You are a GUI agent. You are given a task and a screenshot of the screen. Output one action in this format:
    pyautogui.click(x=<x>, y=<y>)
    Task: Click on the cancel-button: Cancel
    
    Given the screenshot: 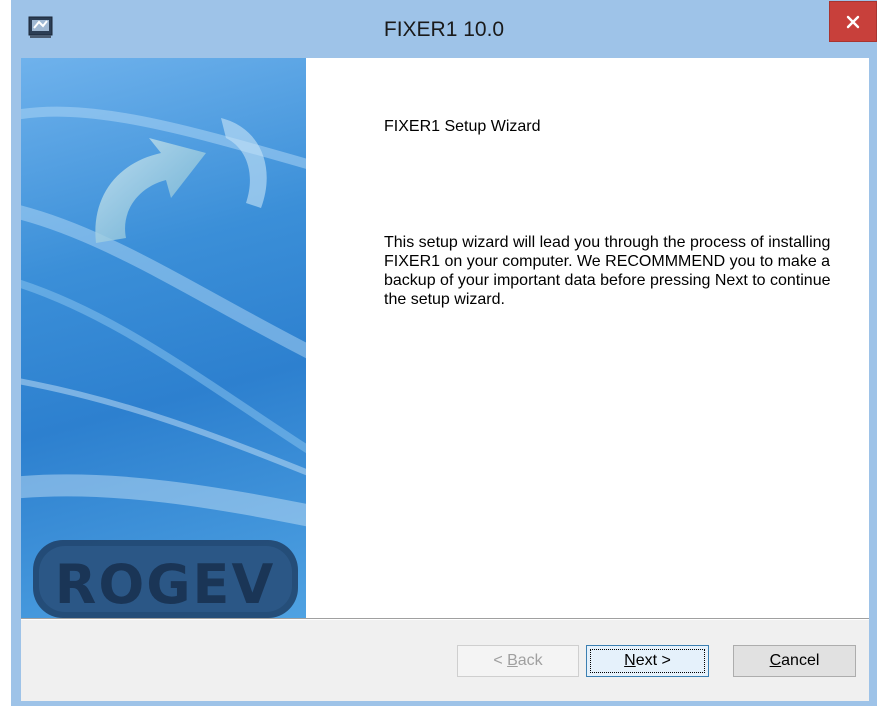 What is the action you would take?
    pyautogui.click(x=794, y=661)
    